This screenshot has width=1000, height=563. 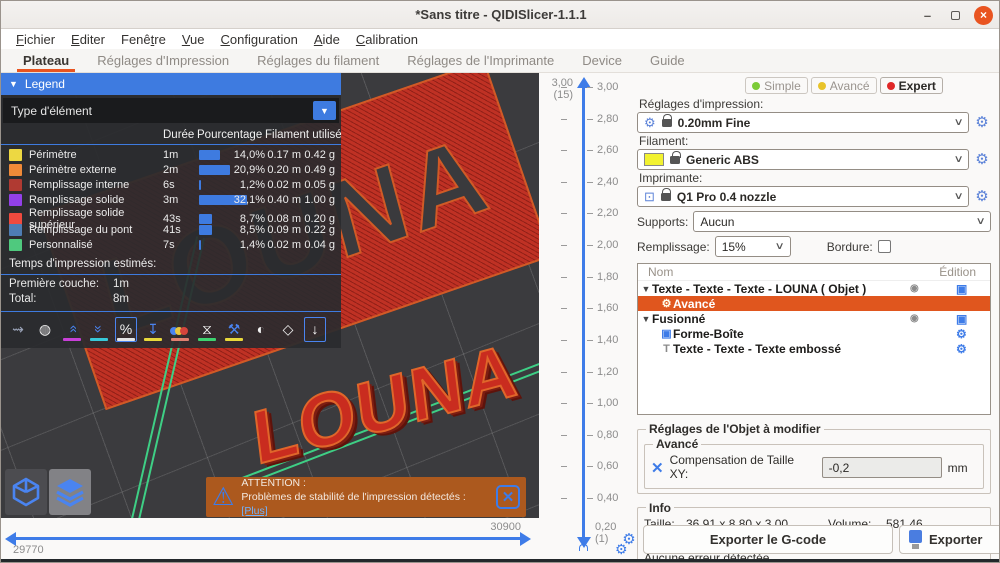 I want to click on shells-icon: ◇, so click(x=288, y=329).